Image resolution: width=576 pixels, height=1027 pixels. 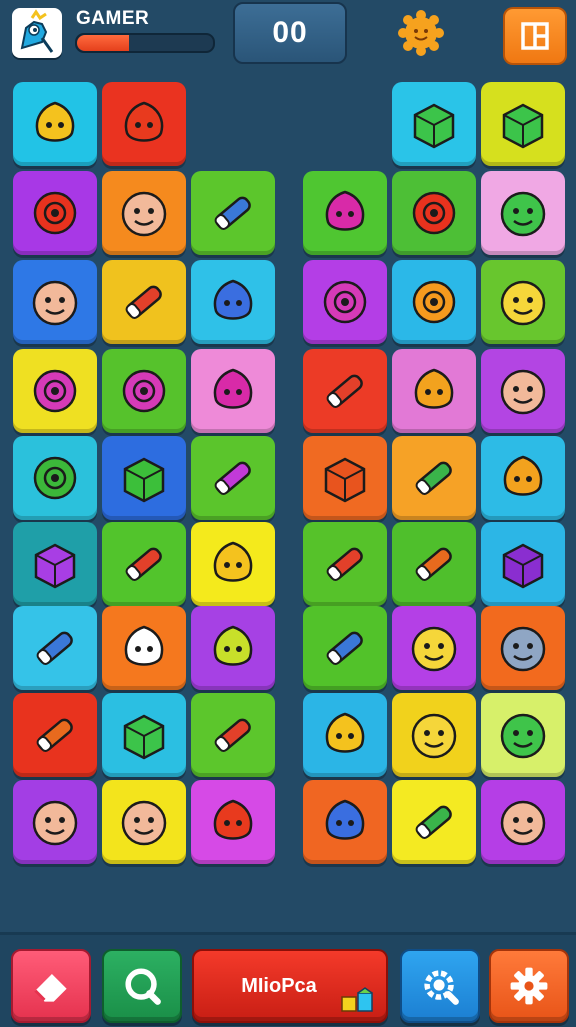 I want to click on fire-creature-icon, so click(x=144, y=121).